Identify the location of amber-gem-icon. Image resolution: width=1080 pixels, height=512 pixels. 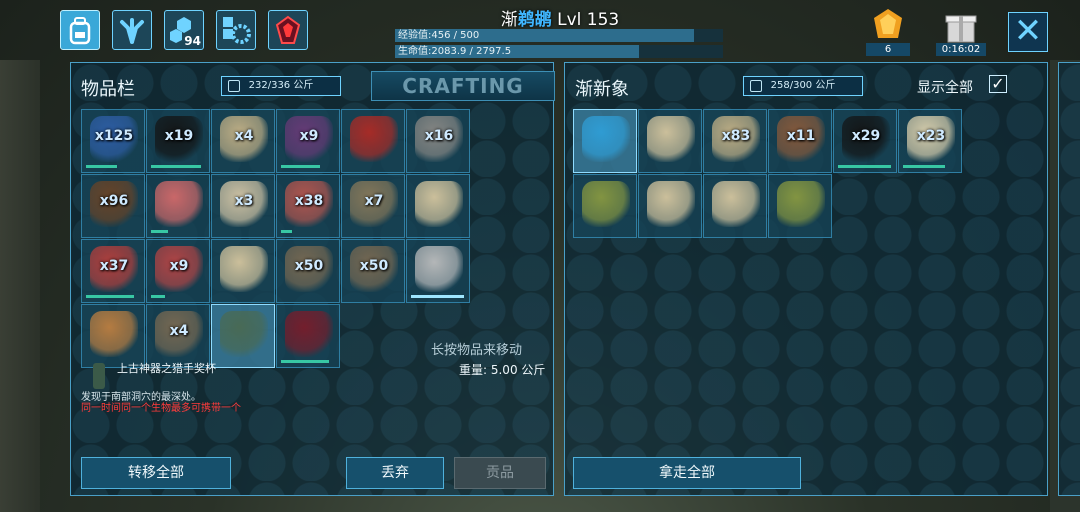
(888, 23).